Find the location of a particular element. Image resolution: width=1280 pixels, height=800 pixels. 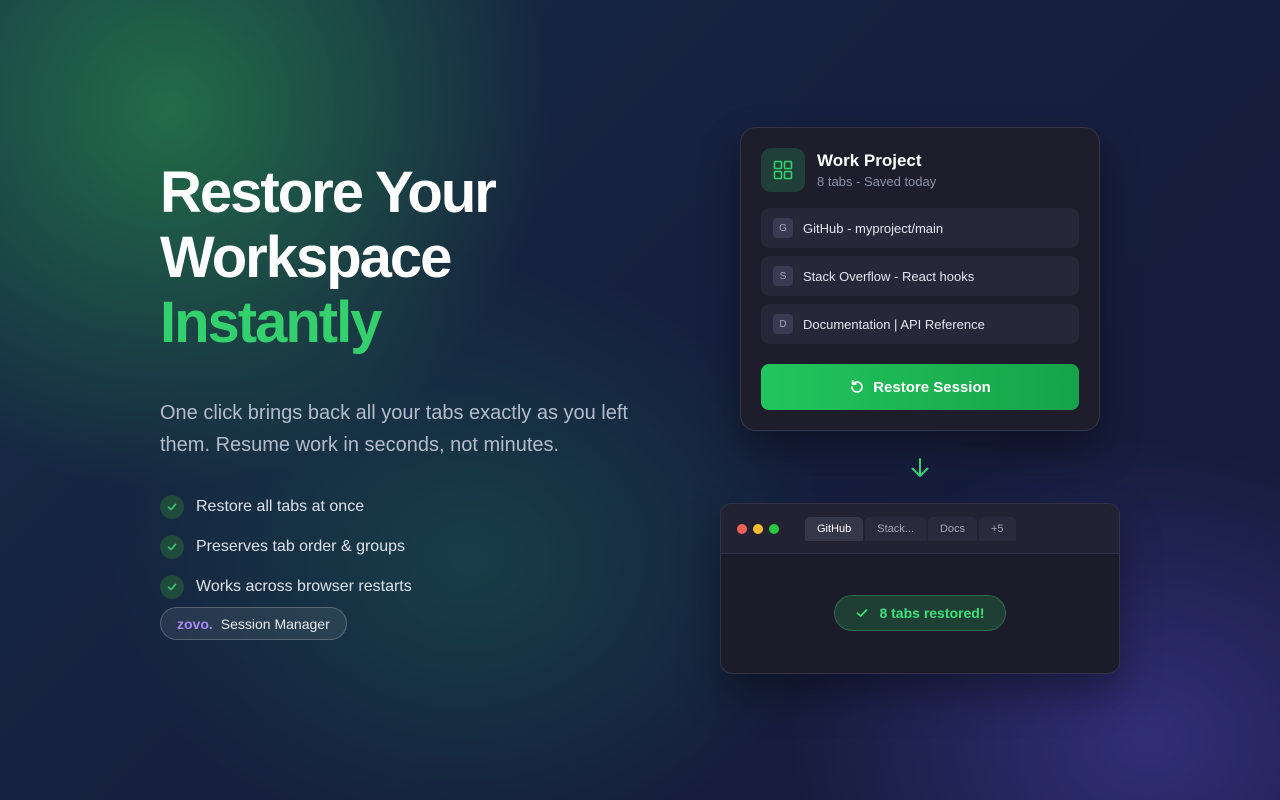

maximize-dot-icon is located at coordinates (774, 528).